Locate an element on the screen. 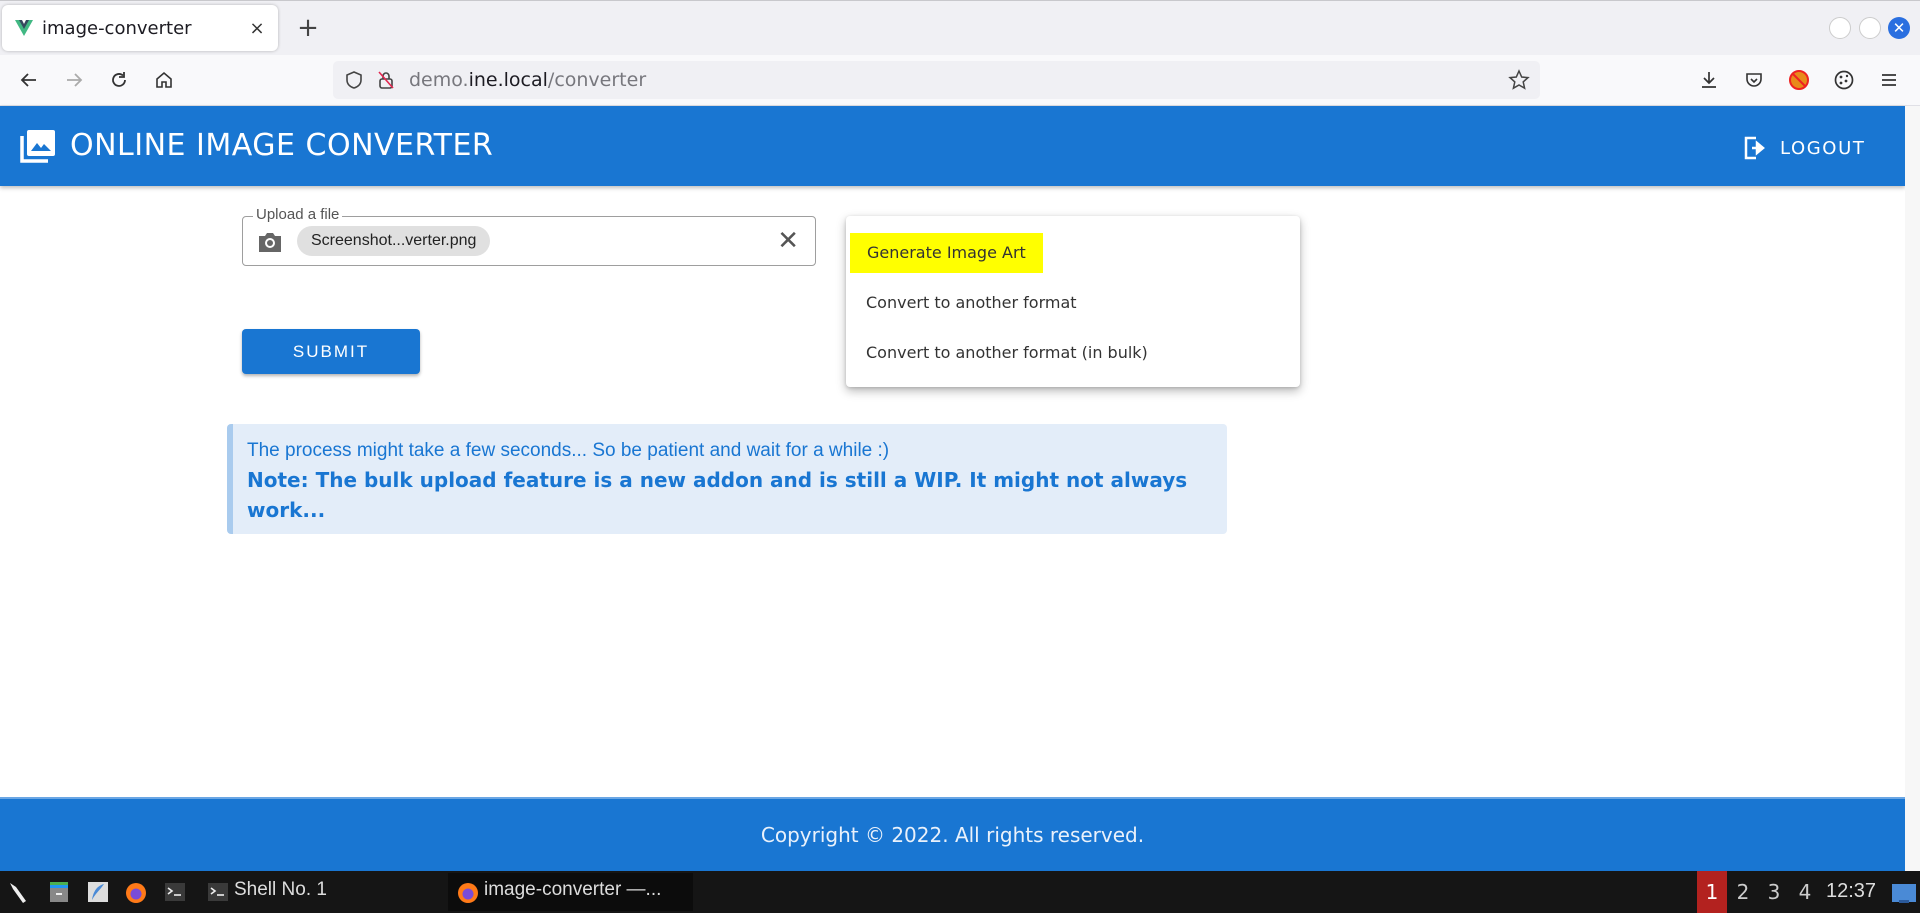 This screenshot has height=913, width=1920. insecure-lock-icon is located at coordinates (386, 80).